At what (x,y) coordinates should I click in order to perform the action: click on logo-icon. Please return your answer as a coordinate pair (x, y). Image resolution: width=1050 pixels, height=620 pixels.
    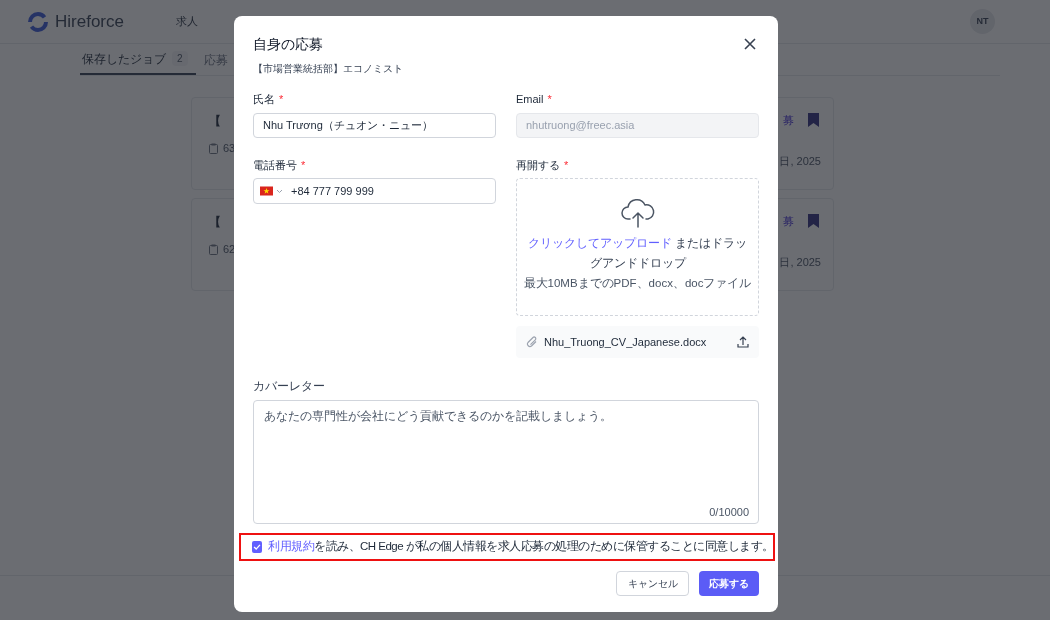
    Looking at the image, I should click on (38, 21).